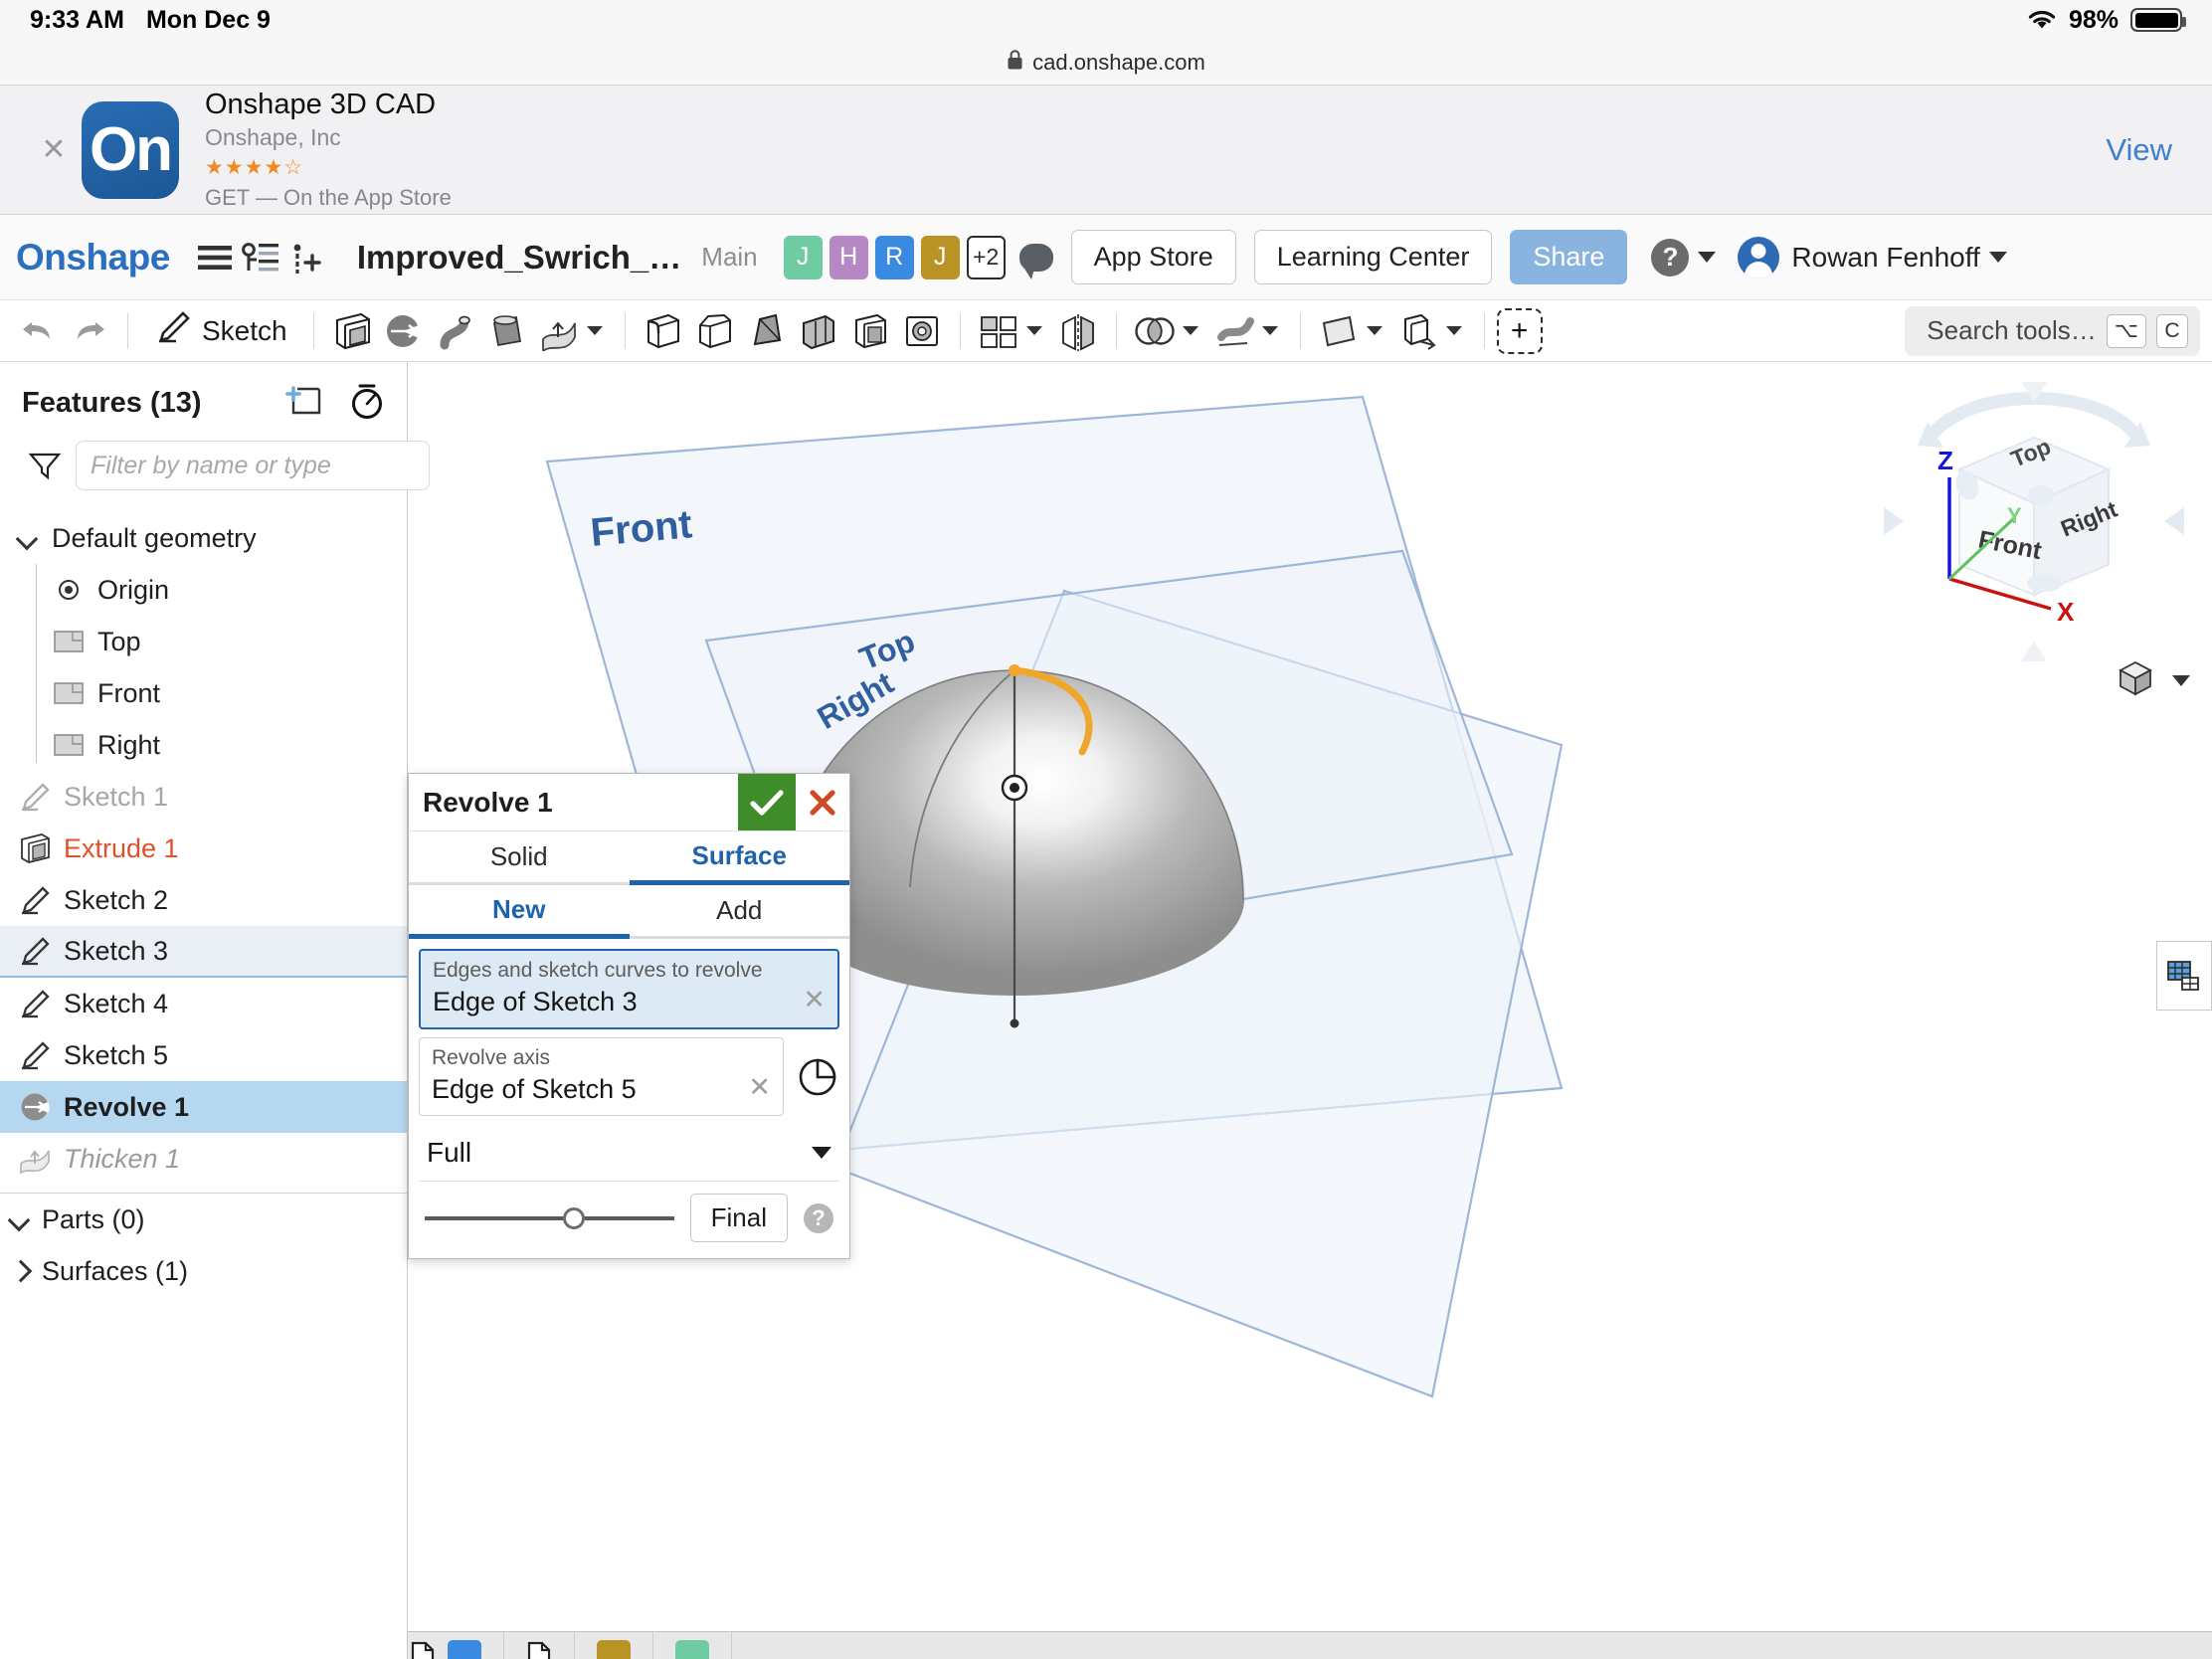 The image size is (2212, 1659). Describe the element at coordinates (1035, 261) in the screenshot. I see `comment-bubble-icon` at that location.